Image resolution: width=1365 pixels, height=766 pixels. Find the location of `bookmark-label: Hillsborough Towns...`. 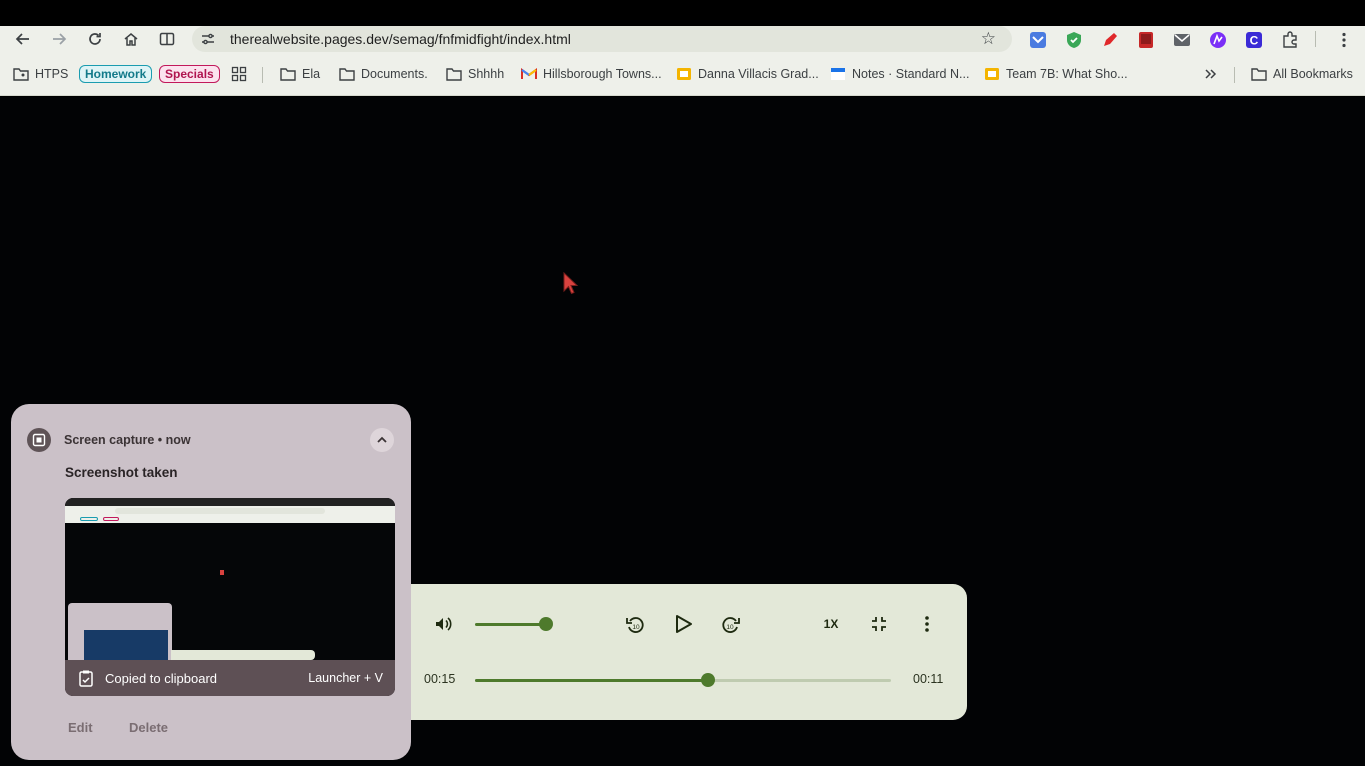

bookmark-label: Hillsborough Towns... is located at coordinates (602, 74).